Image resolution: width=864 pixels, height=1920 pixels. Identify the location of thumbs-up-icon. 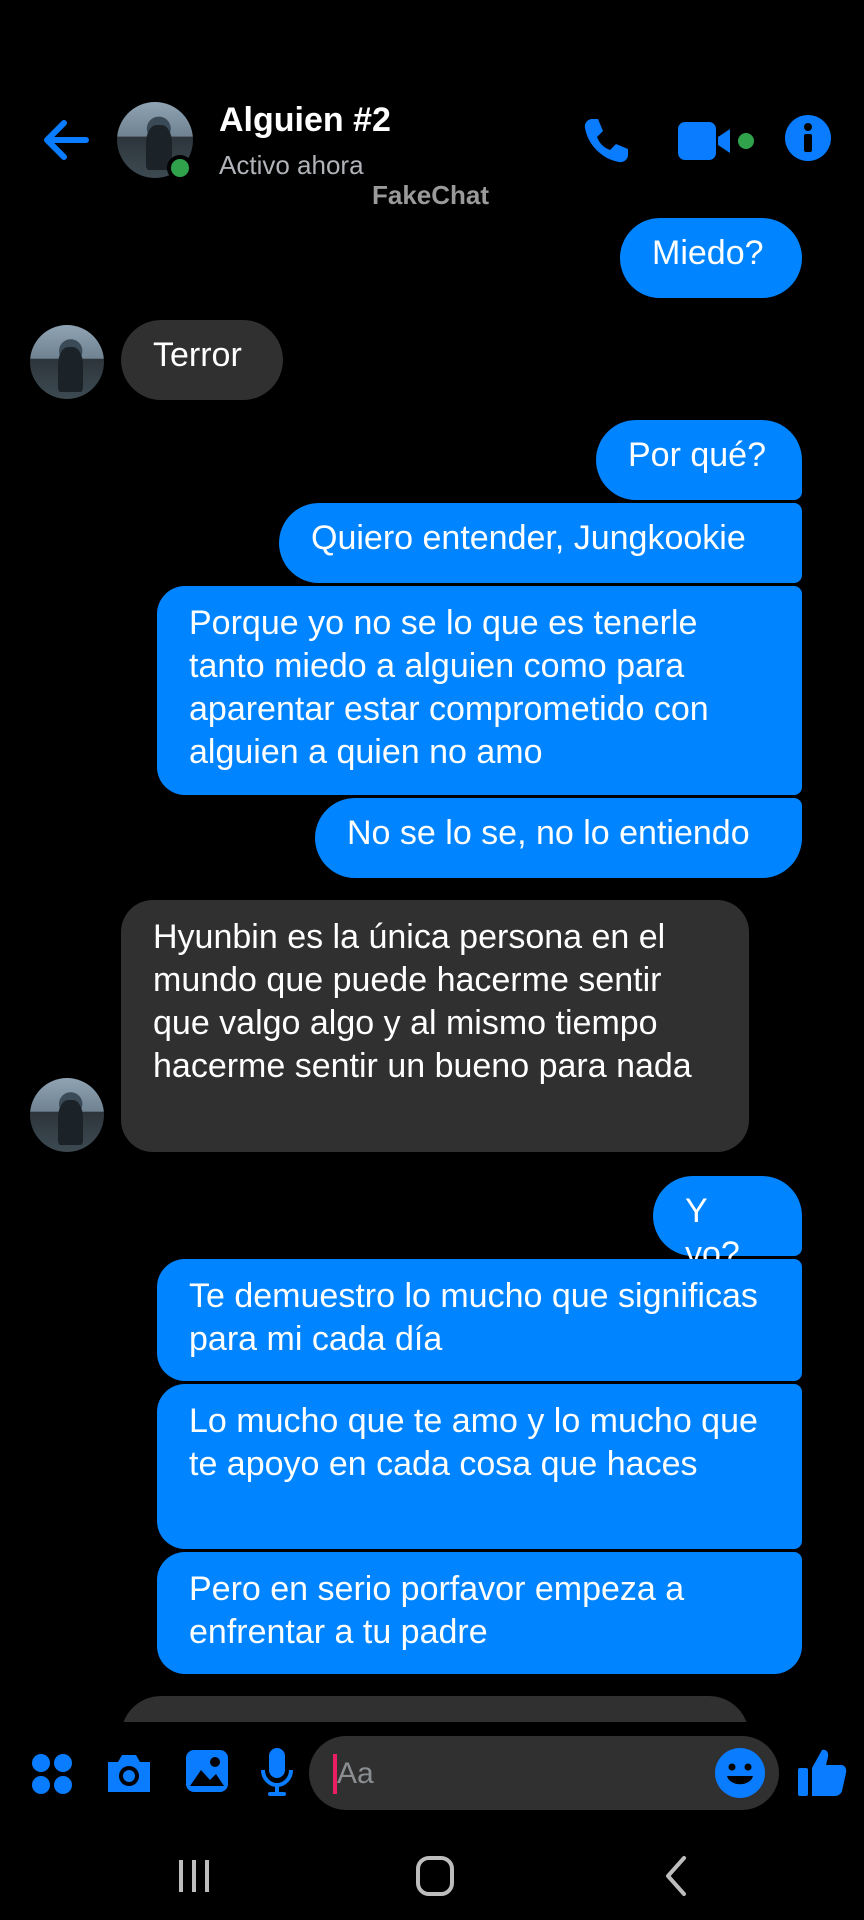
(822, 1772).